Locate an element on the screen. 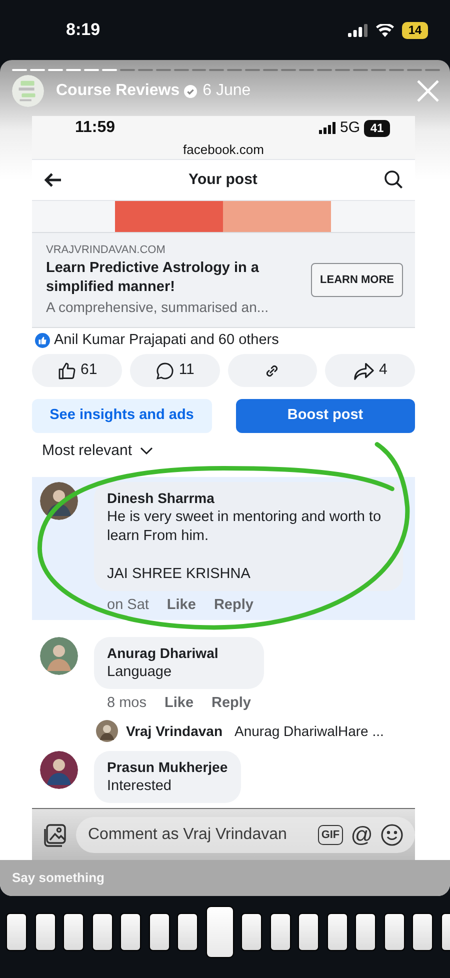 This screenshot has height=978, width=450. comment-time: 8 mos is located at coordinates (126, 704).